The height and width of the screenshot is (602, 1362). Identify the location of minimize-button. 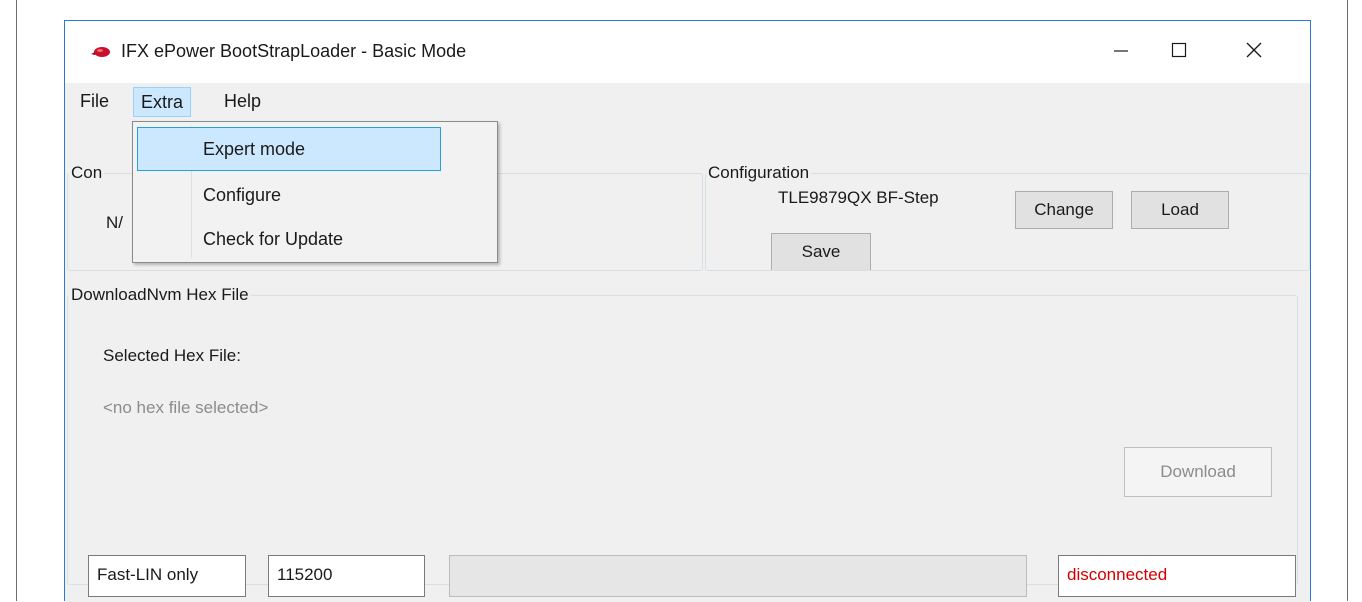
(1121, 52).